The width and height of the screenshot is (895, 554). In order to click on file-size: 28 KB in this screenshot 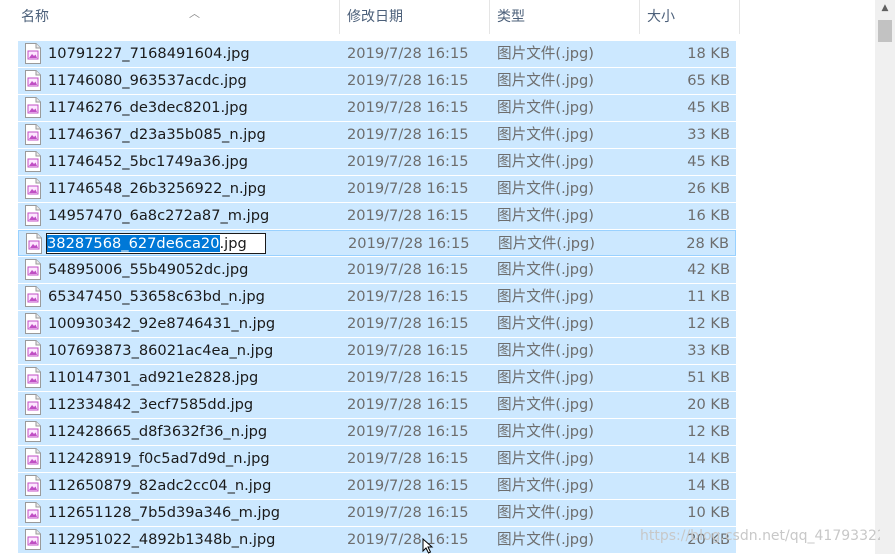, I will do `click(707, 243)`.